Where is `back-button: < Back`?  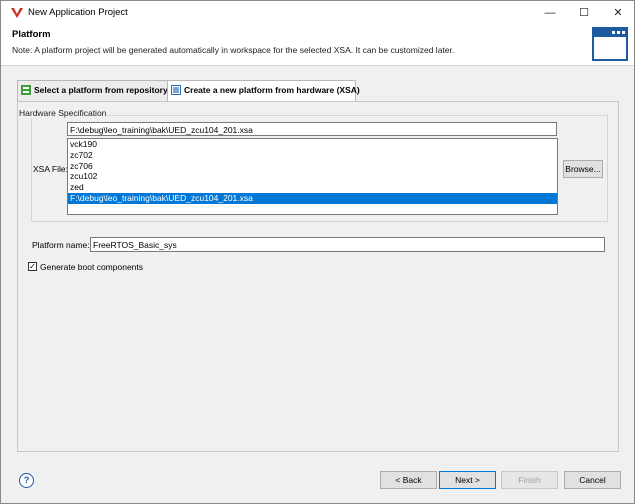 back-button: < Back is located at coordinates (408, 480).